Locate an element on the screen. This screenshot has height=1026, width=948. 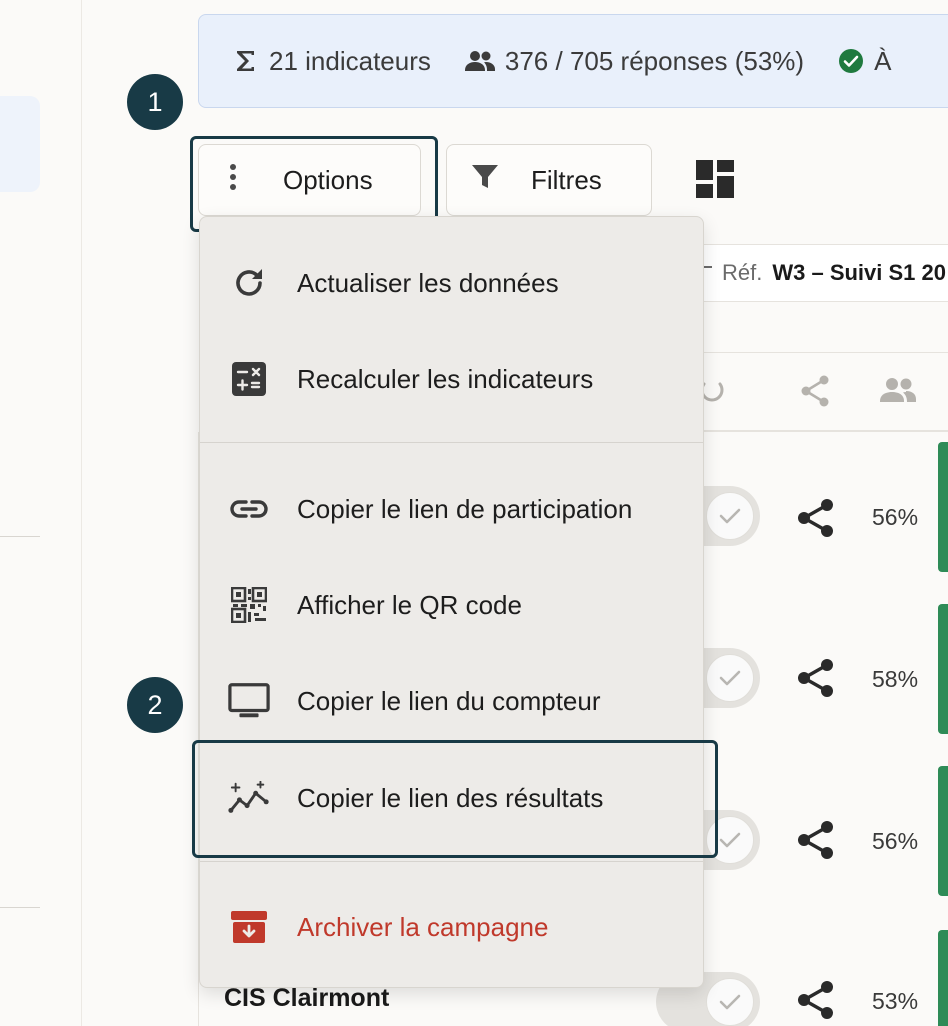
responses-stat: 376 / 705 réponses (53%) is located at coordinates (634, 61).